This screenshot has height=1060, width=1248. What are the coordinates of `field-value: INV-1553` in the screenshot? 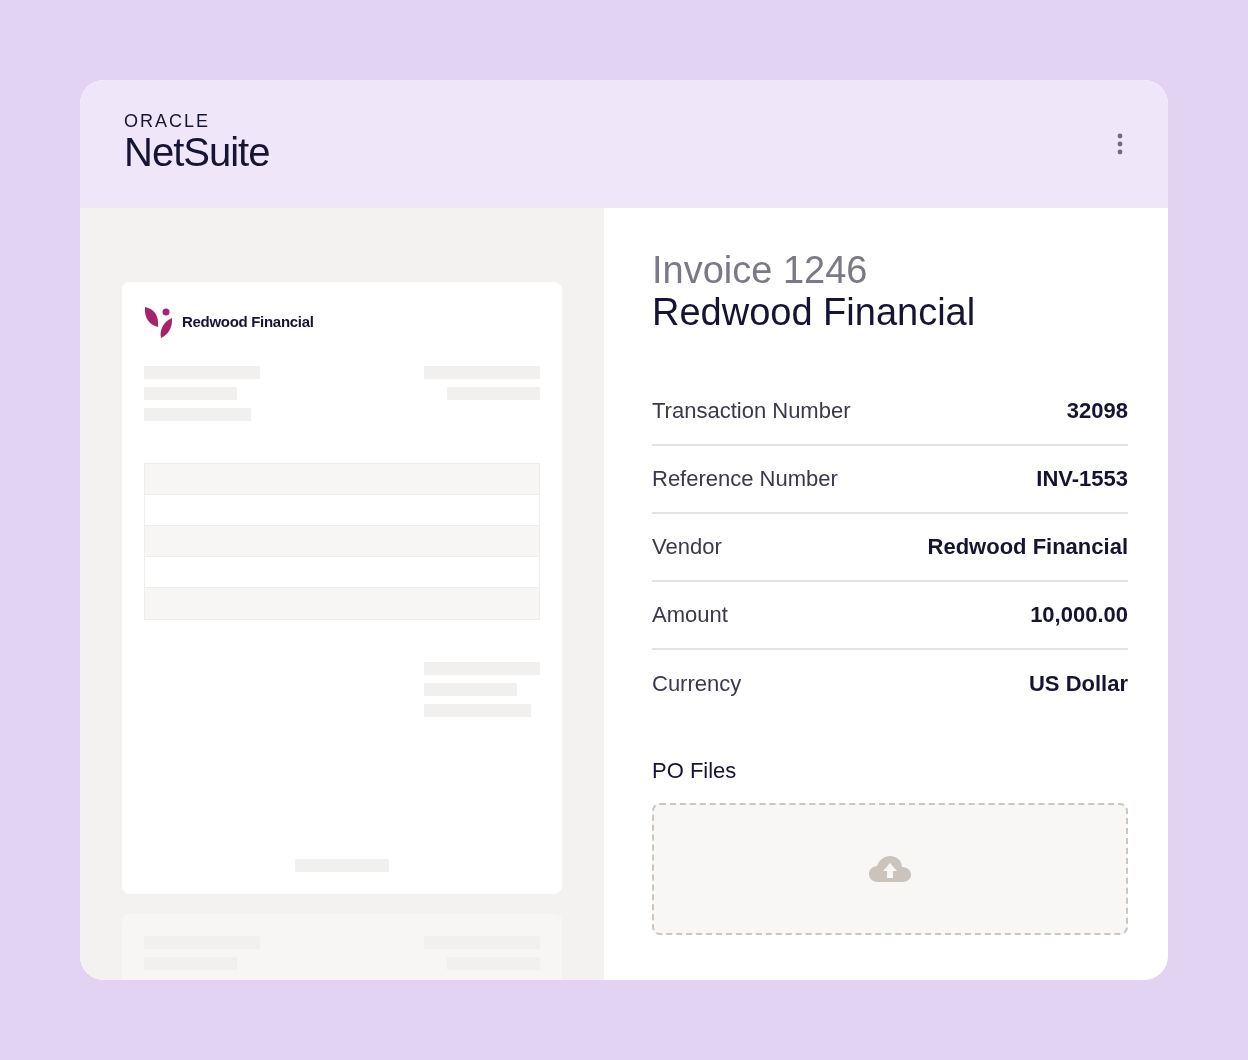 It's located at (1082, 479).